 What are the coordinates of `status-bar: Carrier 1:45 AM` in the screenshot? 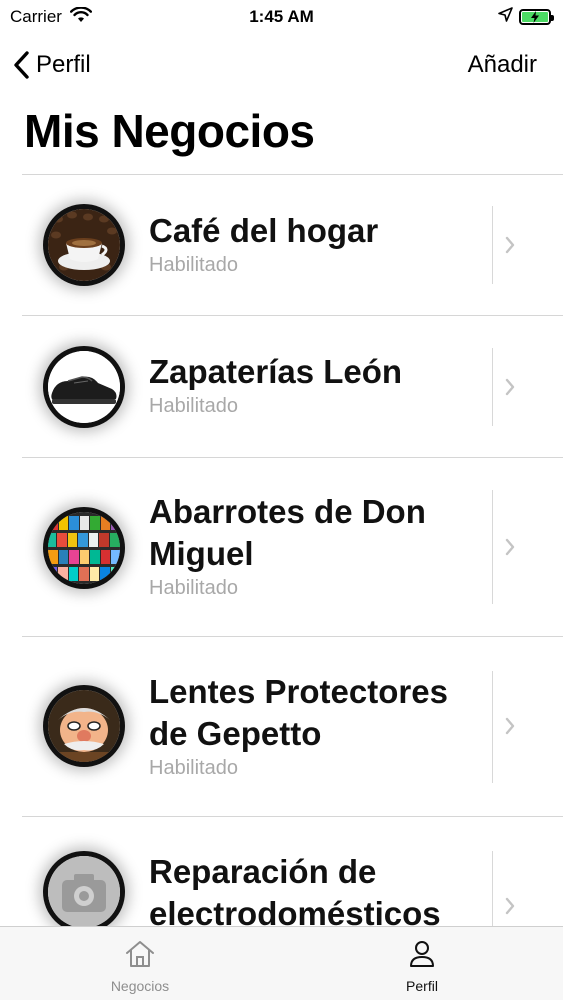 It's located at (281, 17).